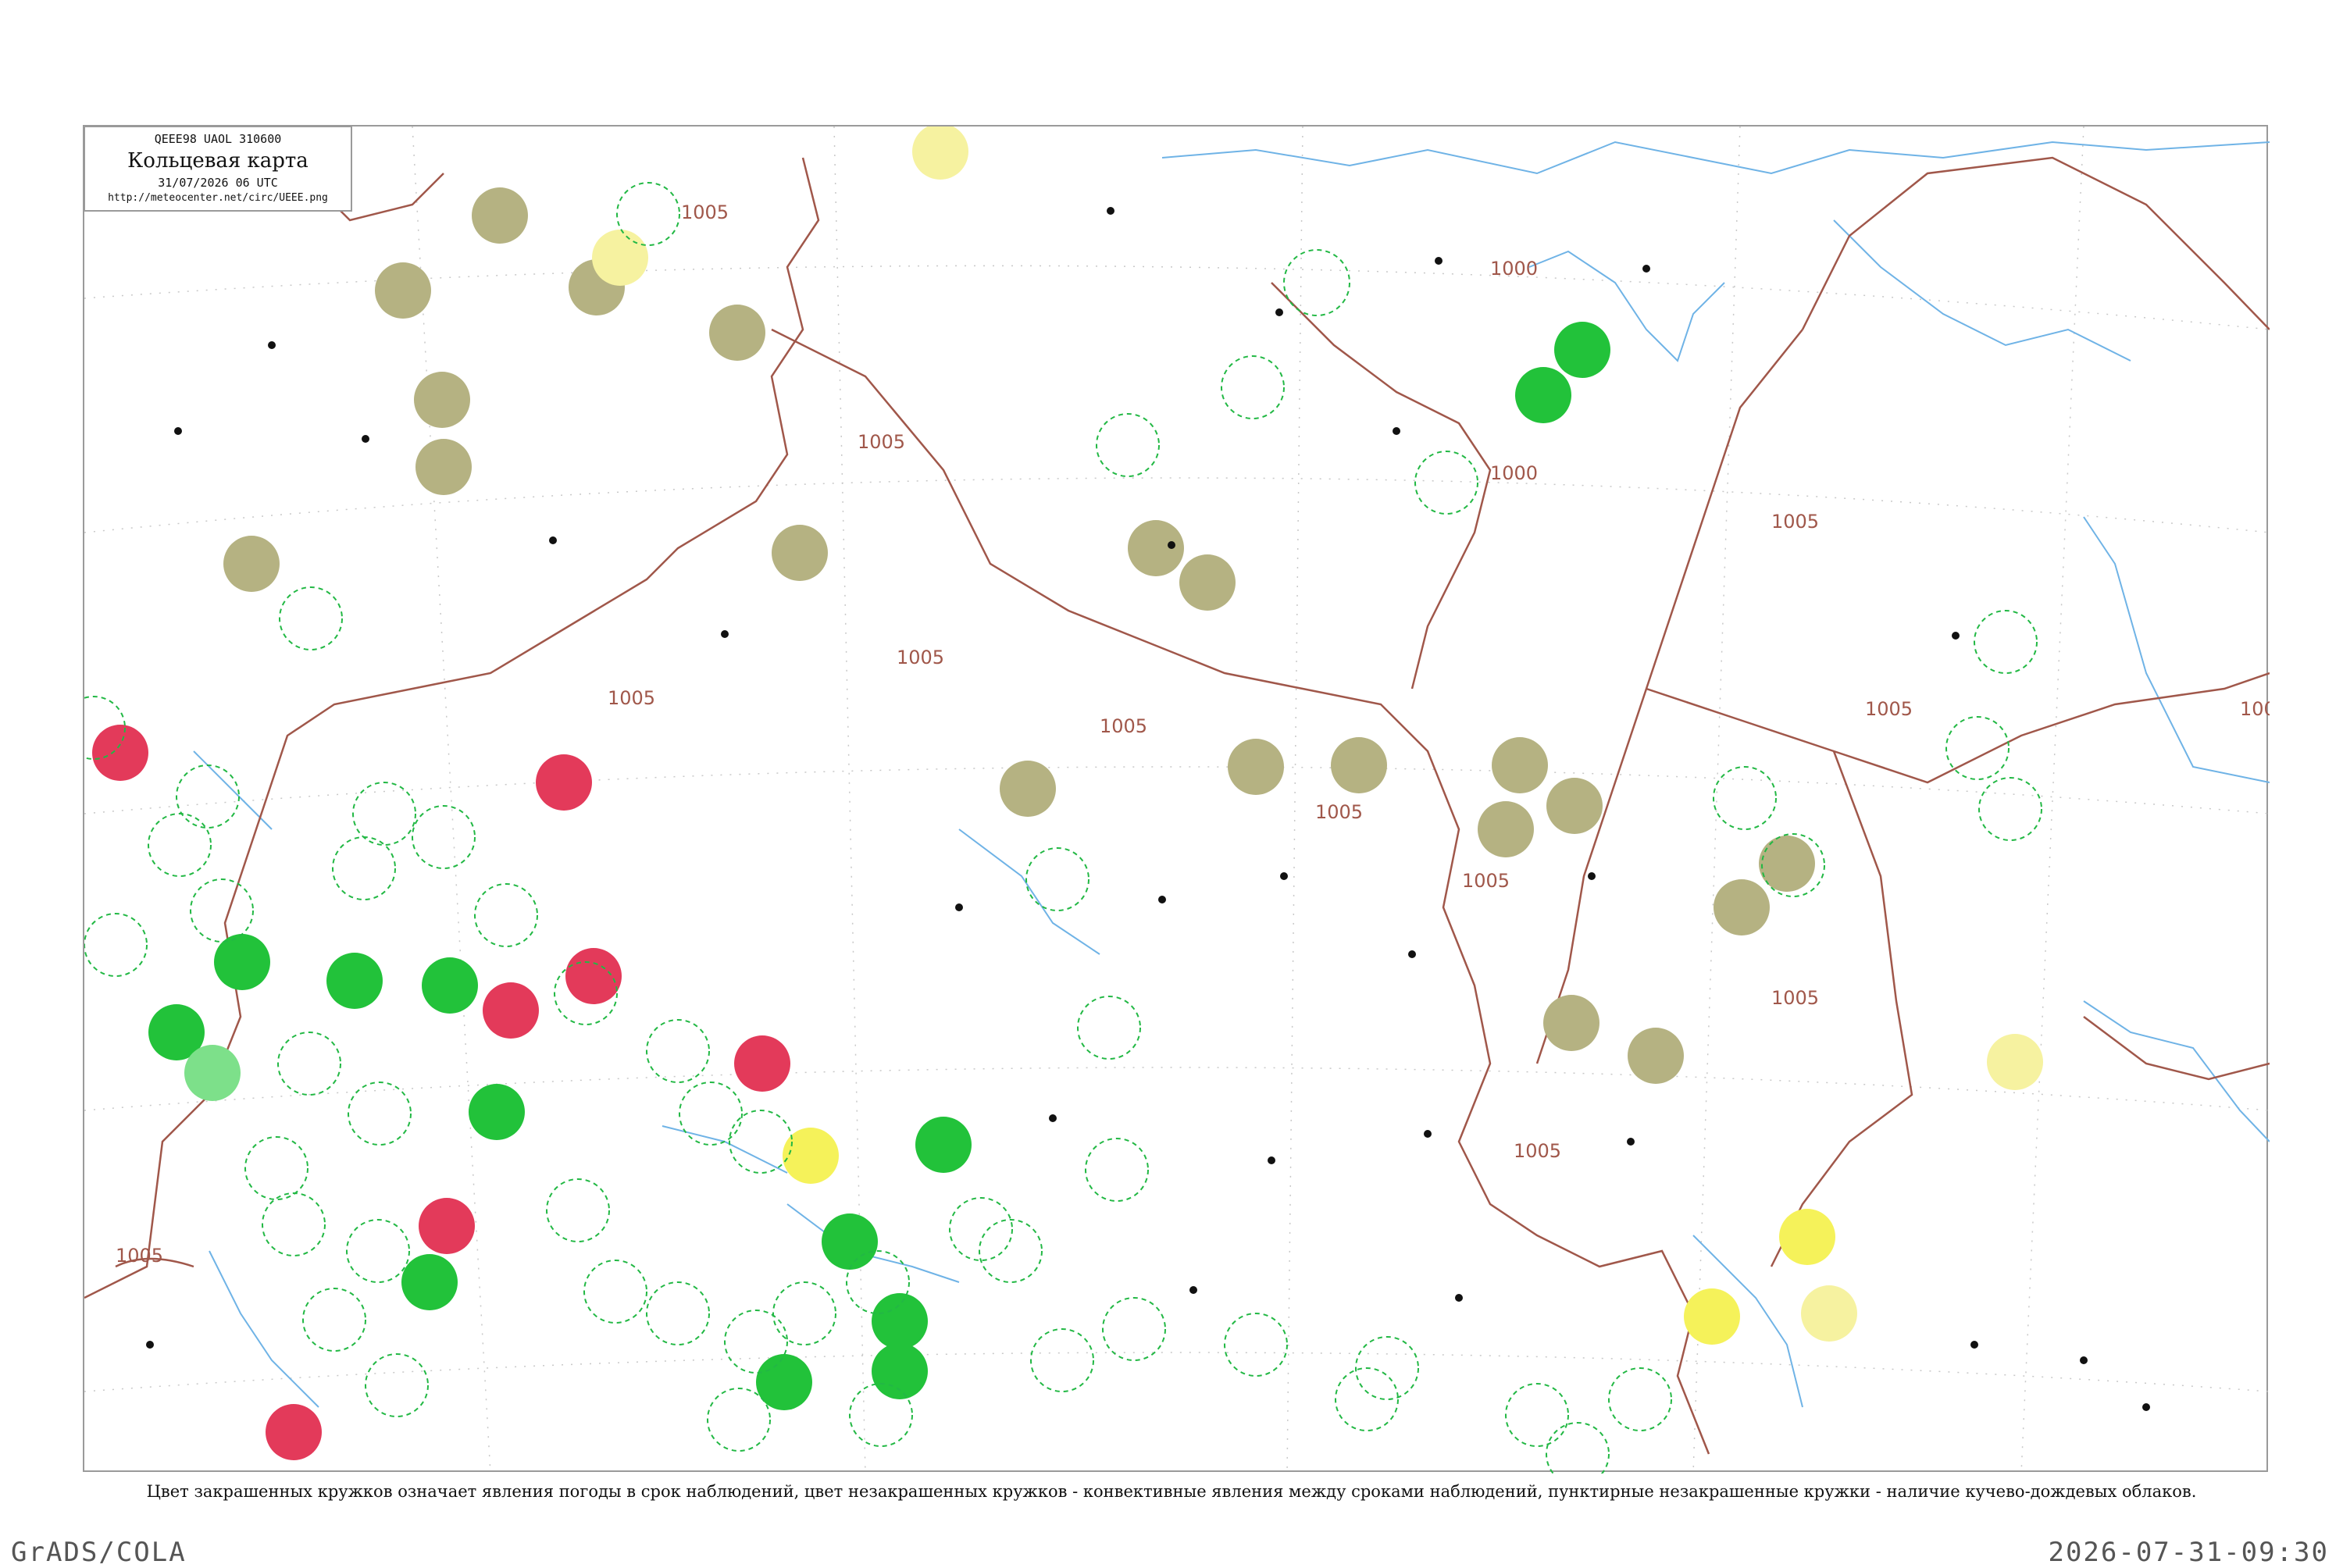 The height and width of the screenshot is (1568, 2343). What do you see at coordinates (2188, 1552) in the screenshot?
I see `footer-timestamp: 2026-07-31-09:30` at bounding box center [2188, 1552].